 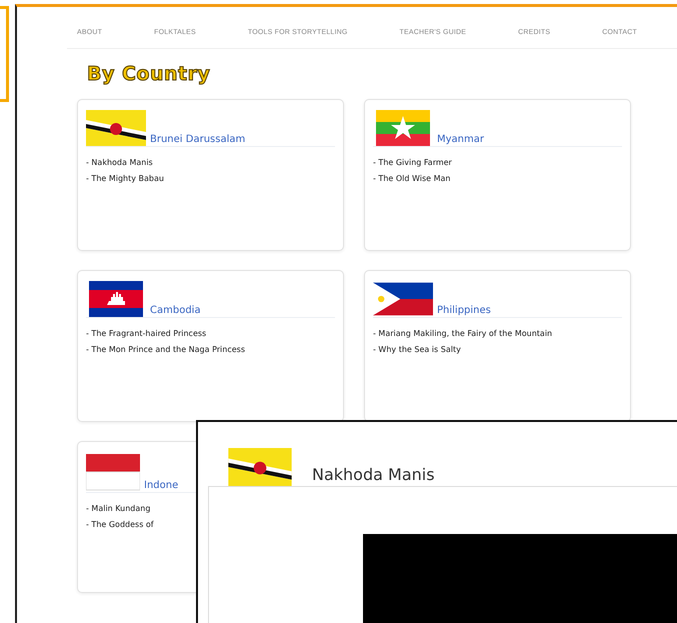 What do you see at coordinates (497, 179) in the screenshot?
I see `story-link: - The Old Wise Man` at bounding box center [497, 179].